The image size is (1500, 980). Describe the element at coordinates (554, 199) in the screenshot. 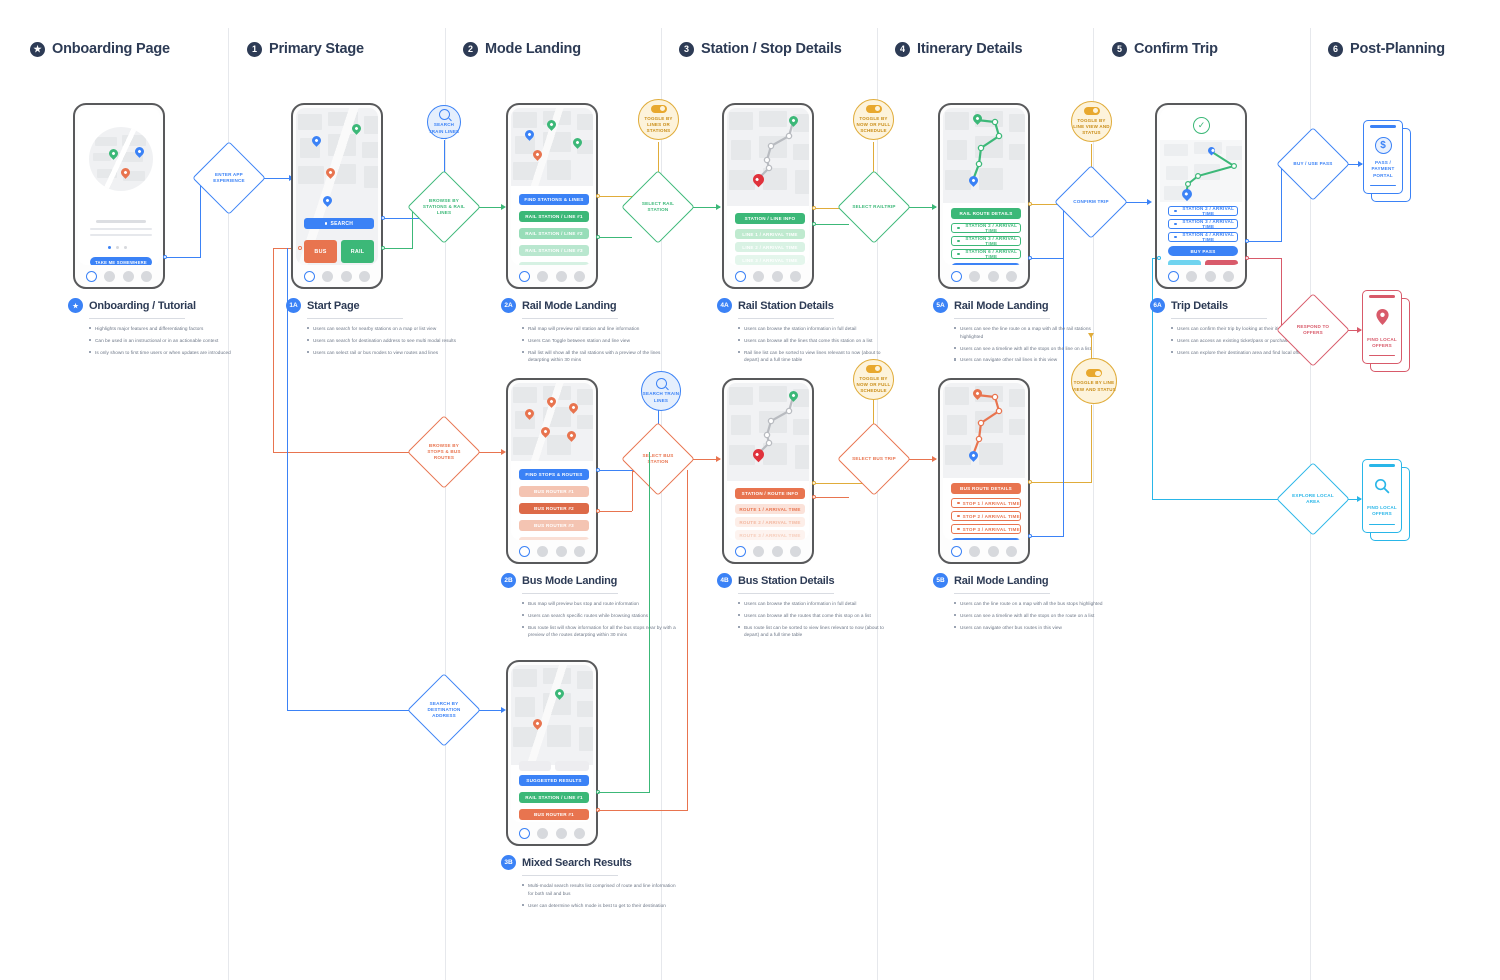

I see `find-stations-lines-button: FIND STATIONS & LINES` at that location.